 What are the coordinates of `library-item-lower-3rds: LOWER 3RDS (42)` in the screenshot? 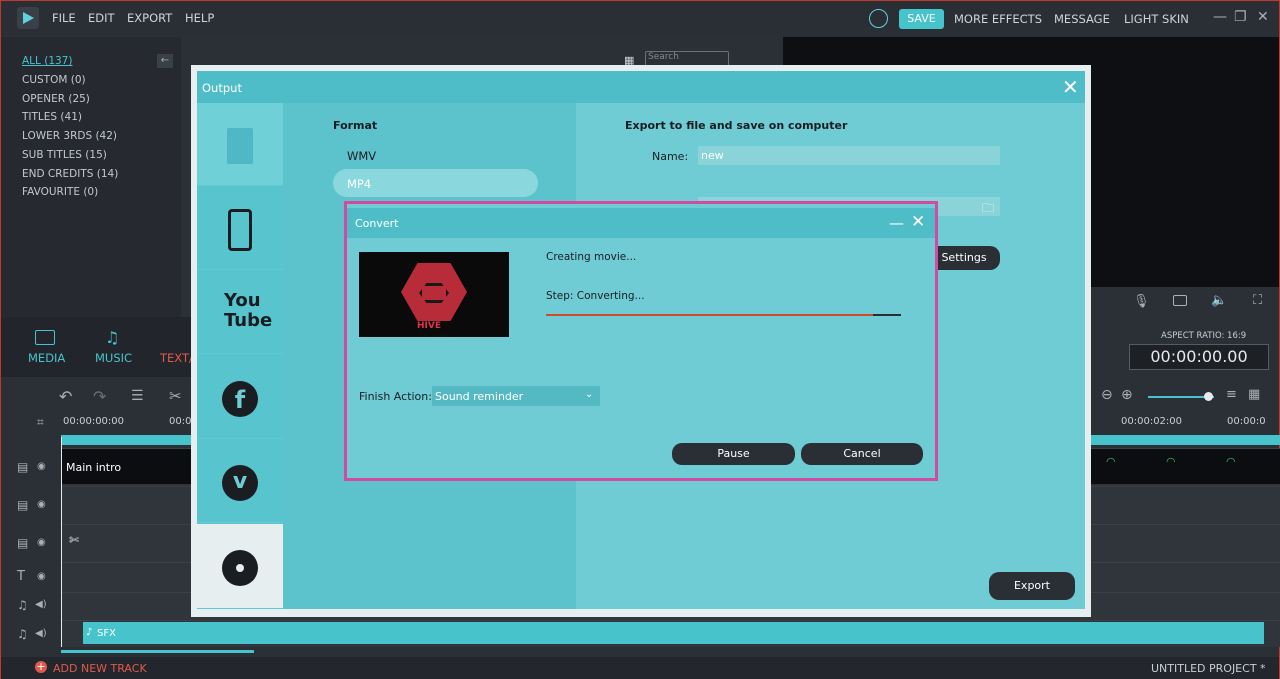 It's located at (69, 136).